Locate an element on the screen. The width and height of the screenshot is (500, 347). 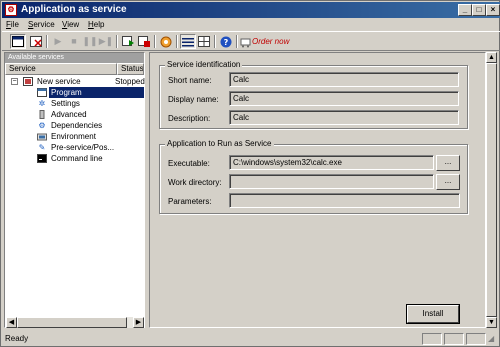
tree-item-environment: Environment is located at coordinates (74, 136).